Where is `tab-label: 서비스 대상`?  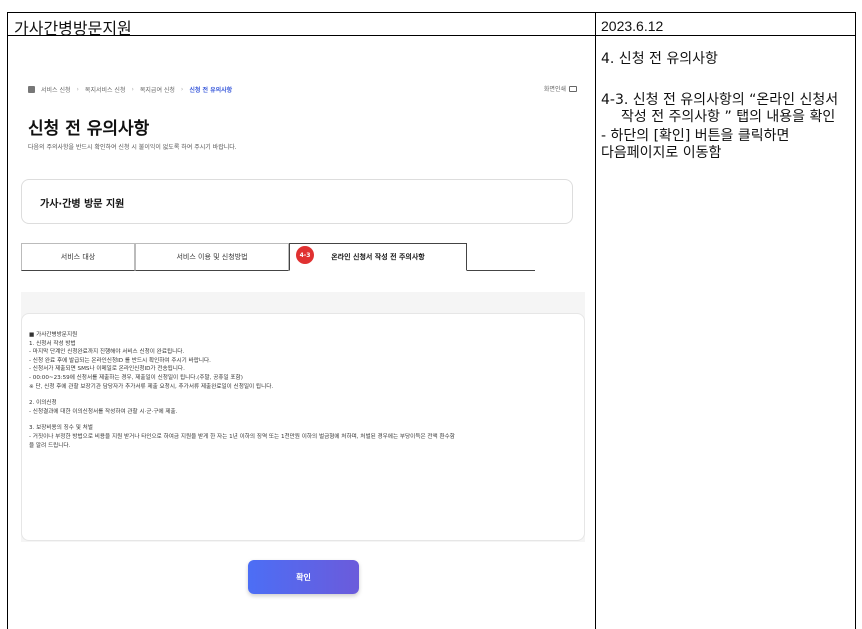 tab-label: 서비스 대상 is located at coordinates (78, 257).